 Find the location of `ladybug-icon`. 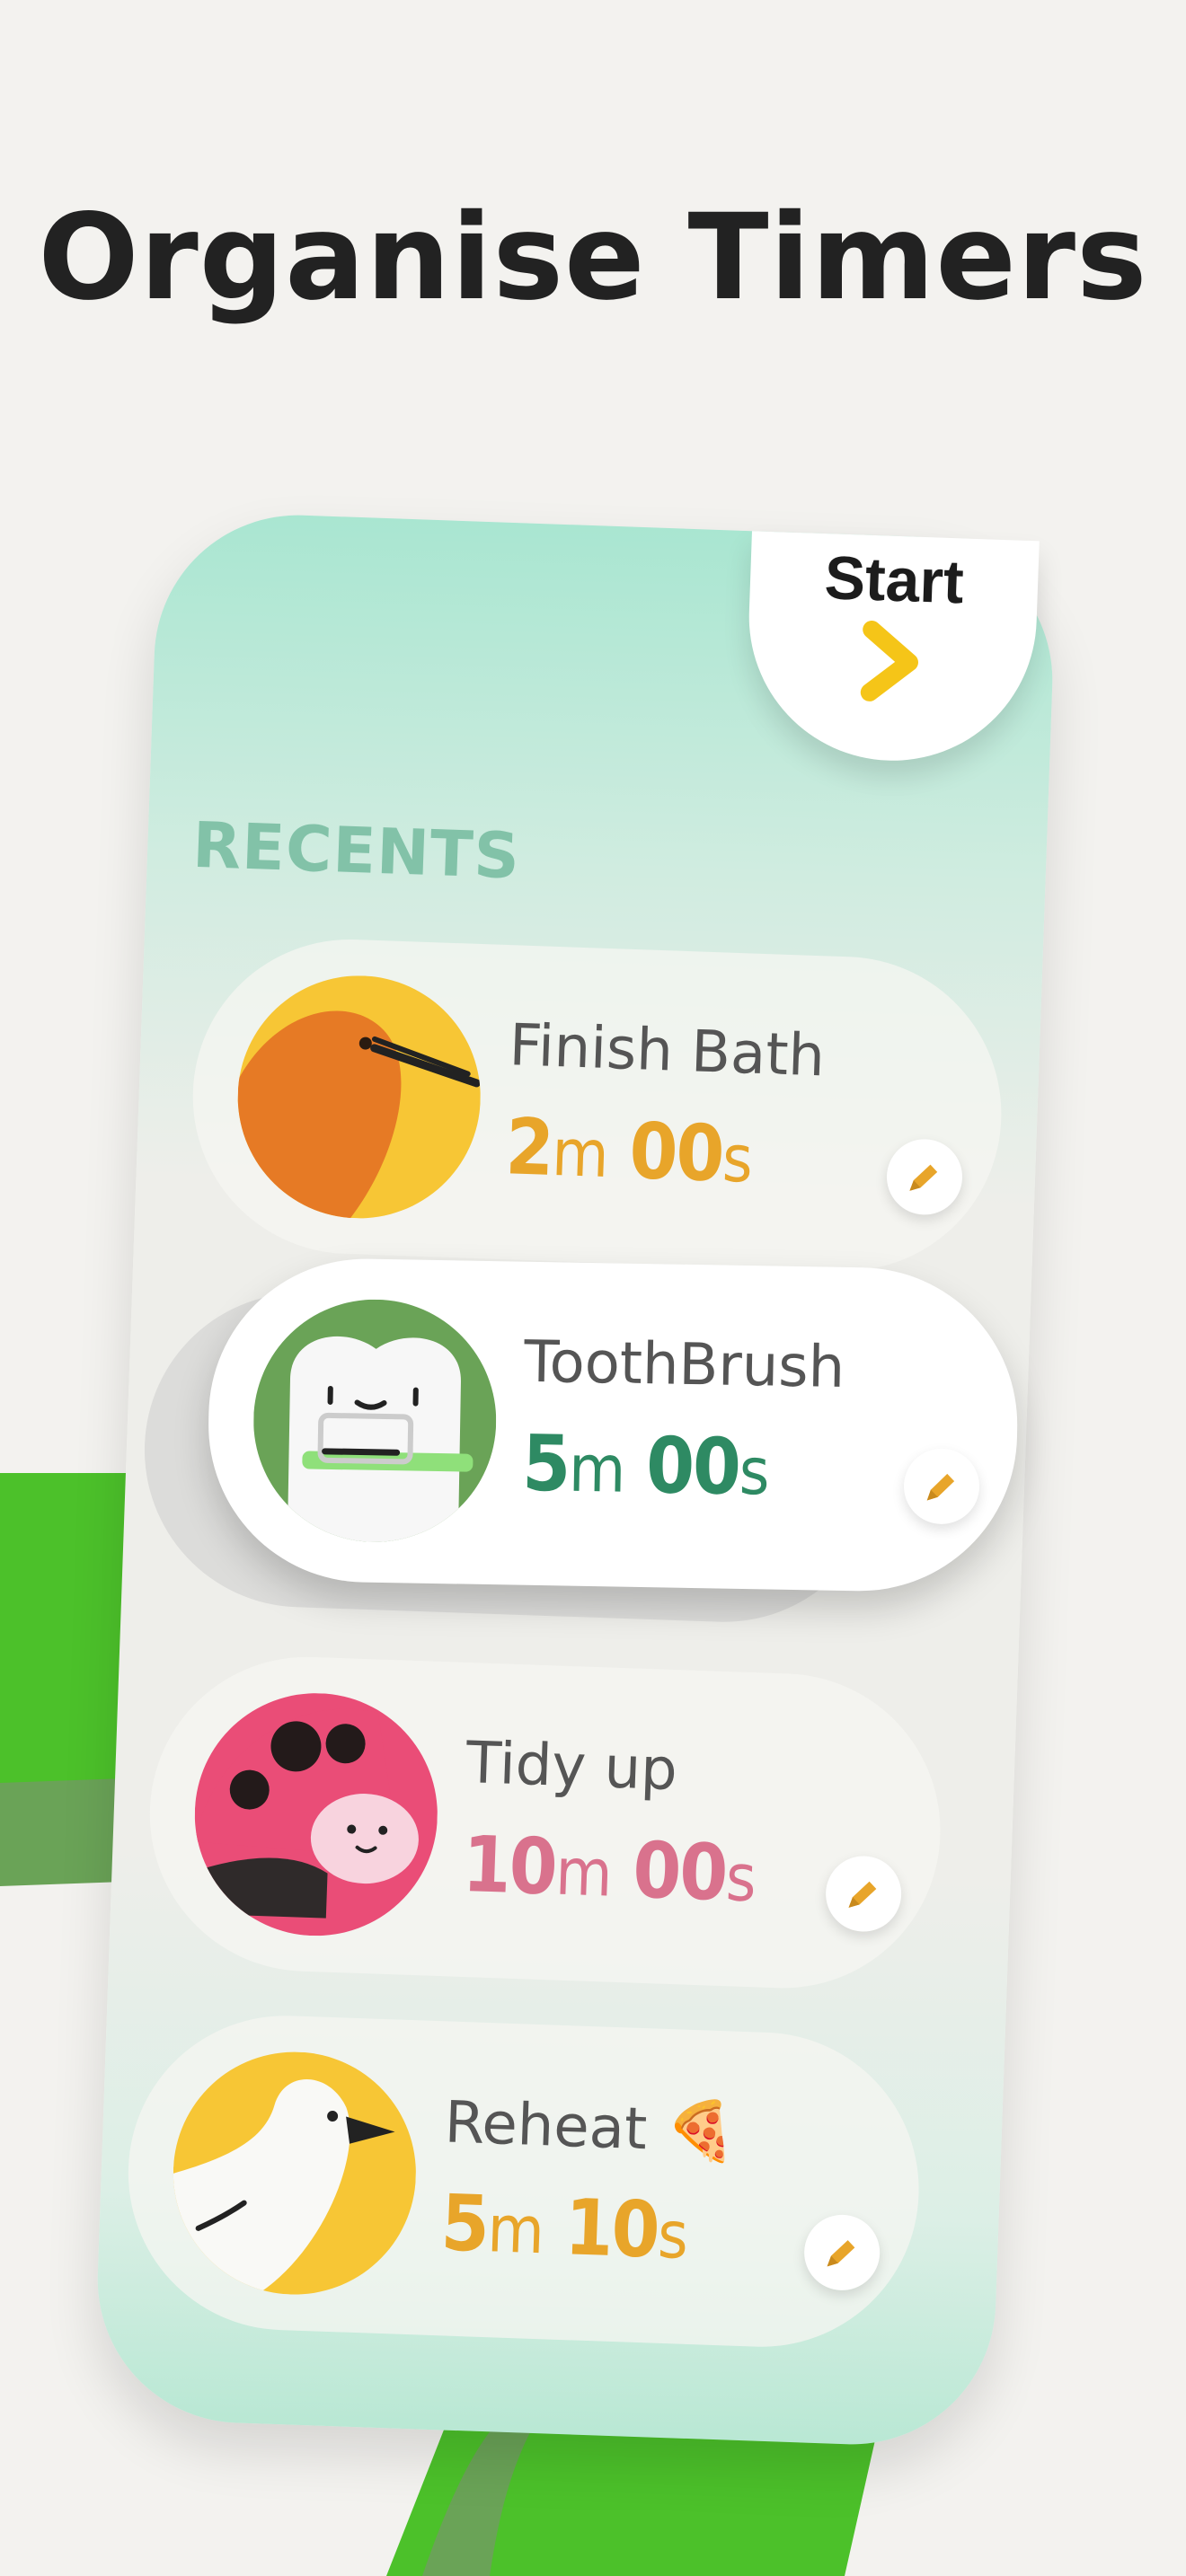

ladybug-icon is located at coordinates (316, 1814).